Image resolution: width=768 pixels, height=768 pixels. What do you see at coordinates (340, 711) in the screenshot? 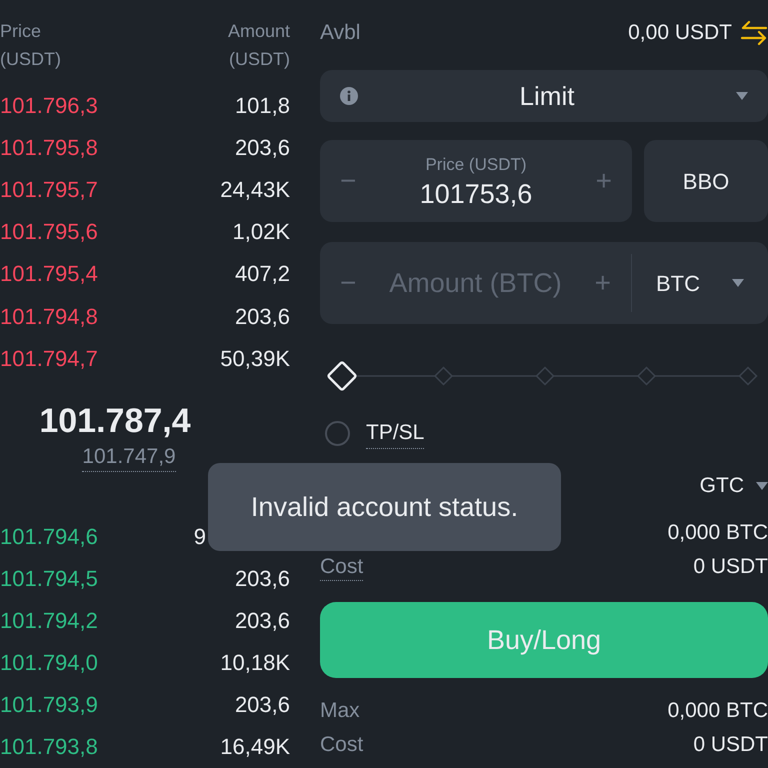
I see `summary-label: Max` at bounding box center [340, 711].